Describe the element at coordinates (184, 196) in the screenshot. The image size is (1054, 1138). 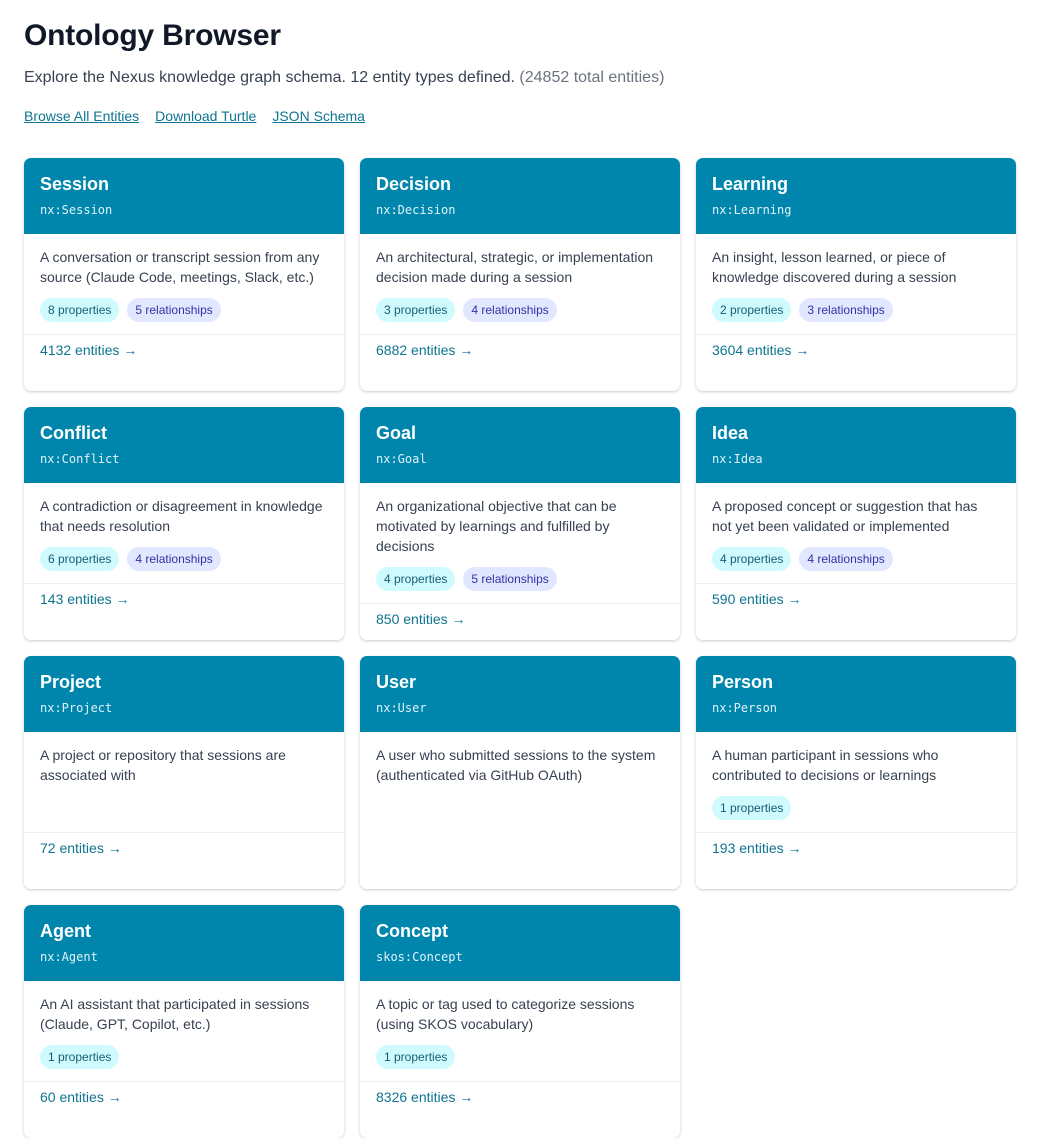
I see `card-header: Session nx:Session` at that location.